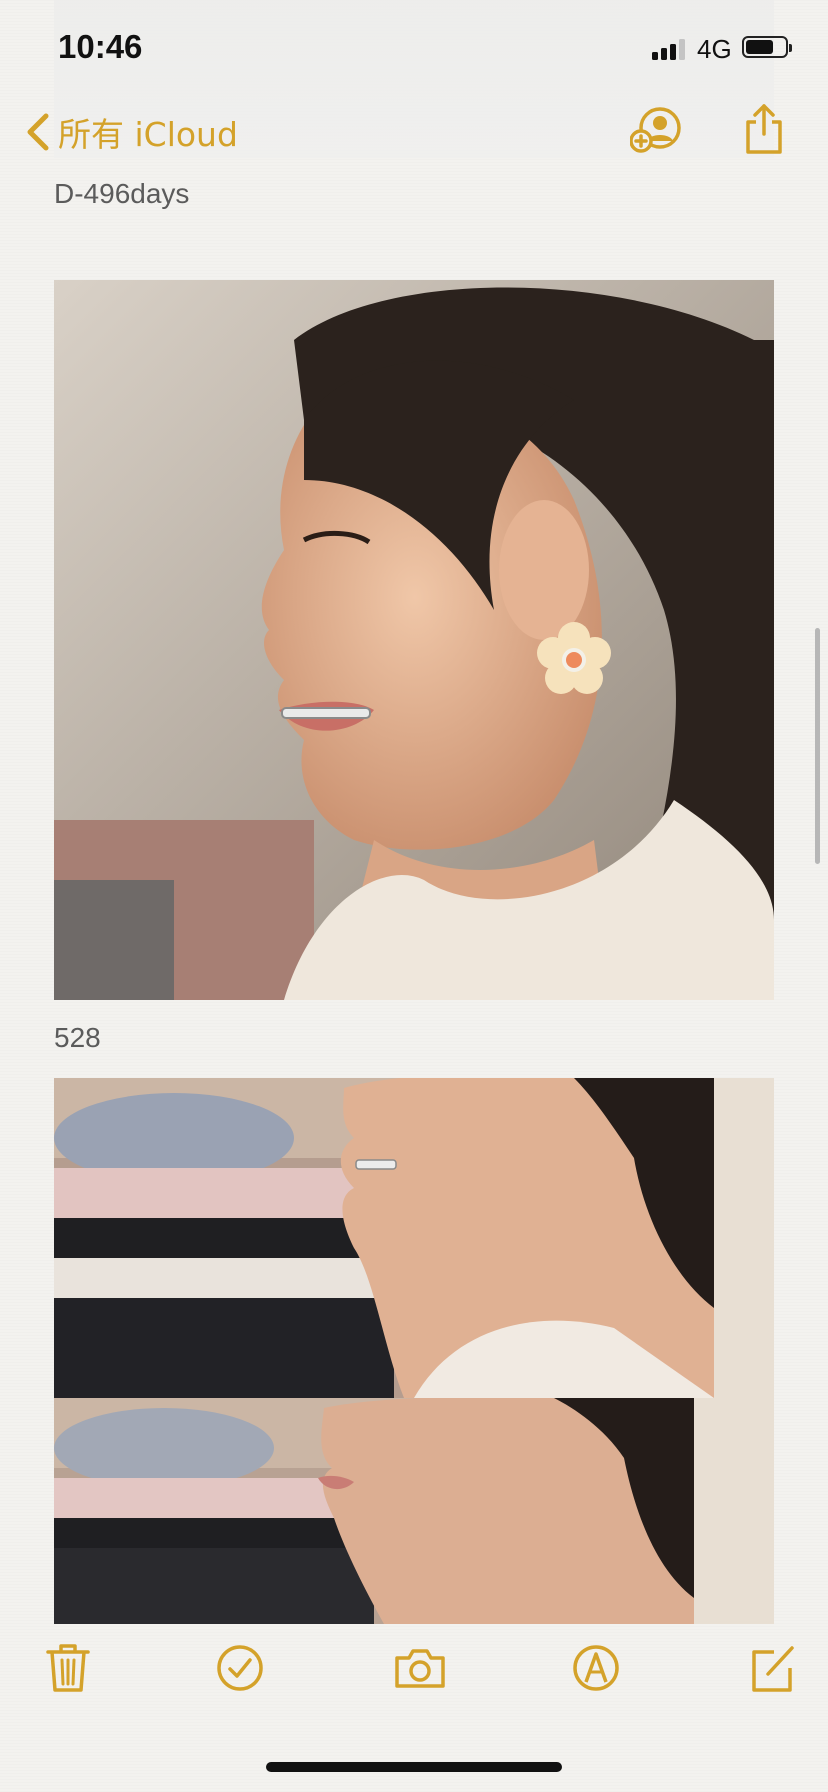 This screenshot has height=1792, width=828. What do you see at coordinates (668, 49) in the screenshot?
I see `signal-icon` at bounding box center [668, 49].